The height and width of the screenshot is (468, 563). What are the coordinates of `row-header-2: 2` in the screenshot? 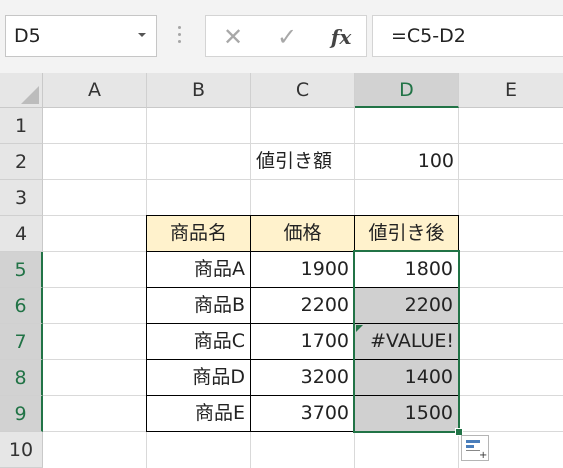 It's located at (21, 162).